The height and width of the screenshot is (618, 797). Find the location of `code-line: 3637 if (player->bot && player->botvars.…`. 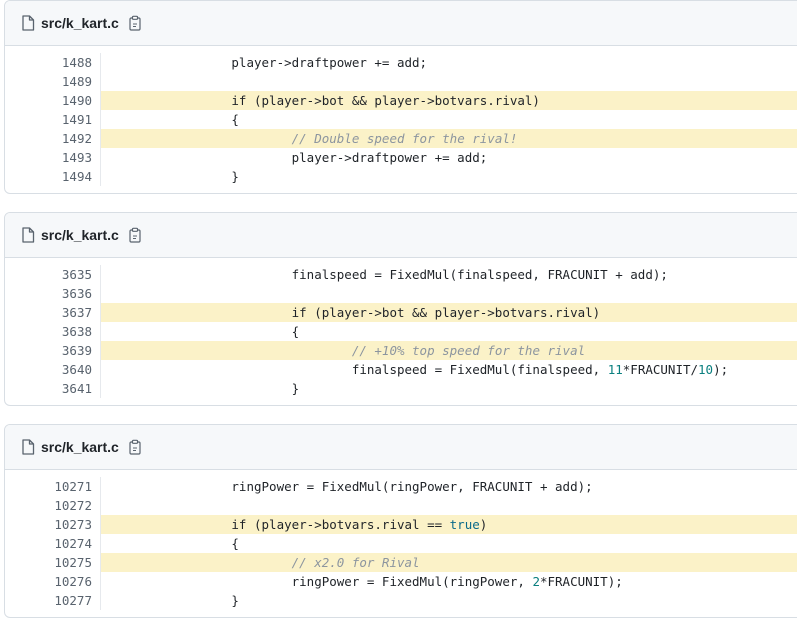

code-line: 3637 if (player->bot && player->botvars.… is located at coordinates (401, 312).